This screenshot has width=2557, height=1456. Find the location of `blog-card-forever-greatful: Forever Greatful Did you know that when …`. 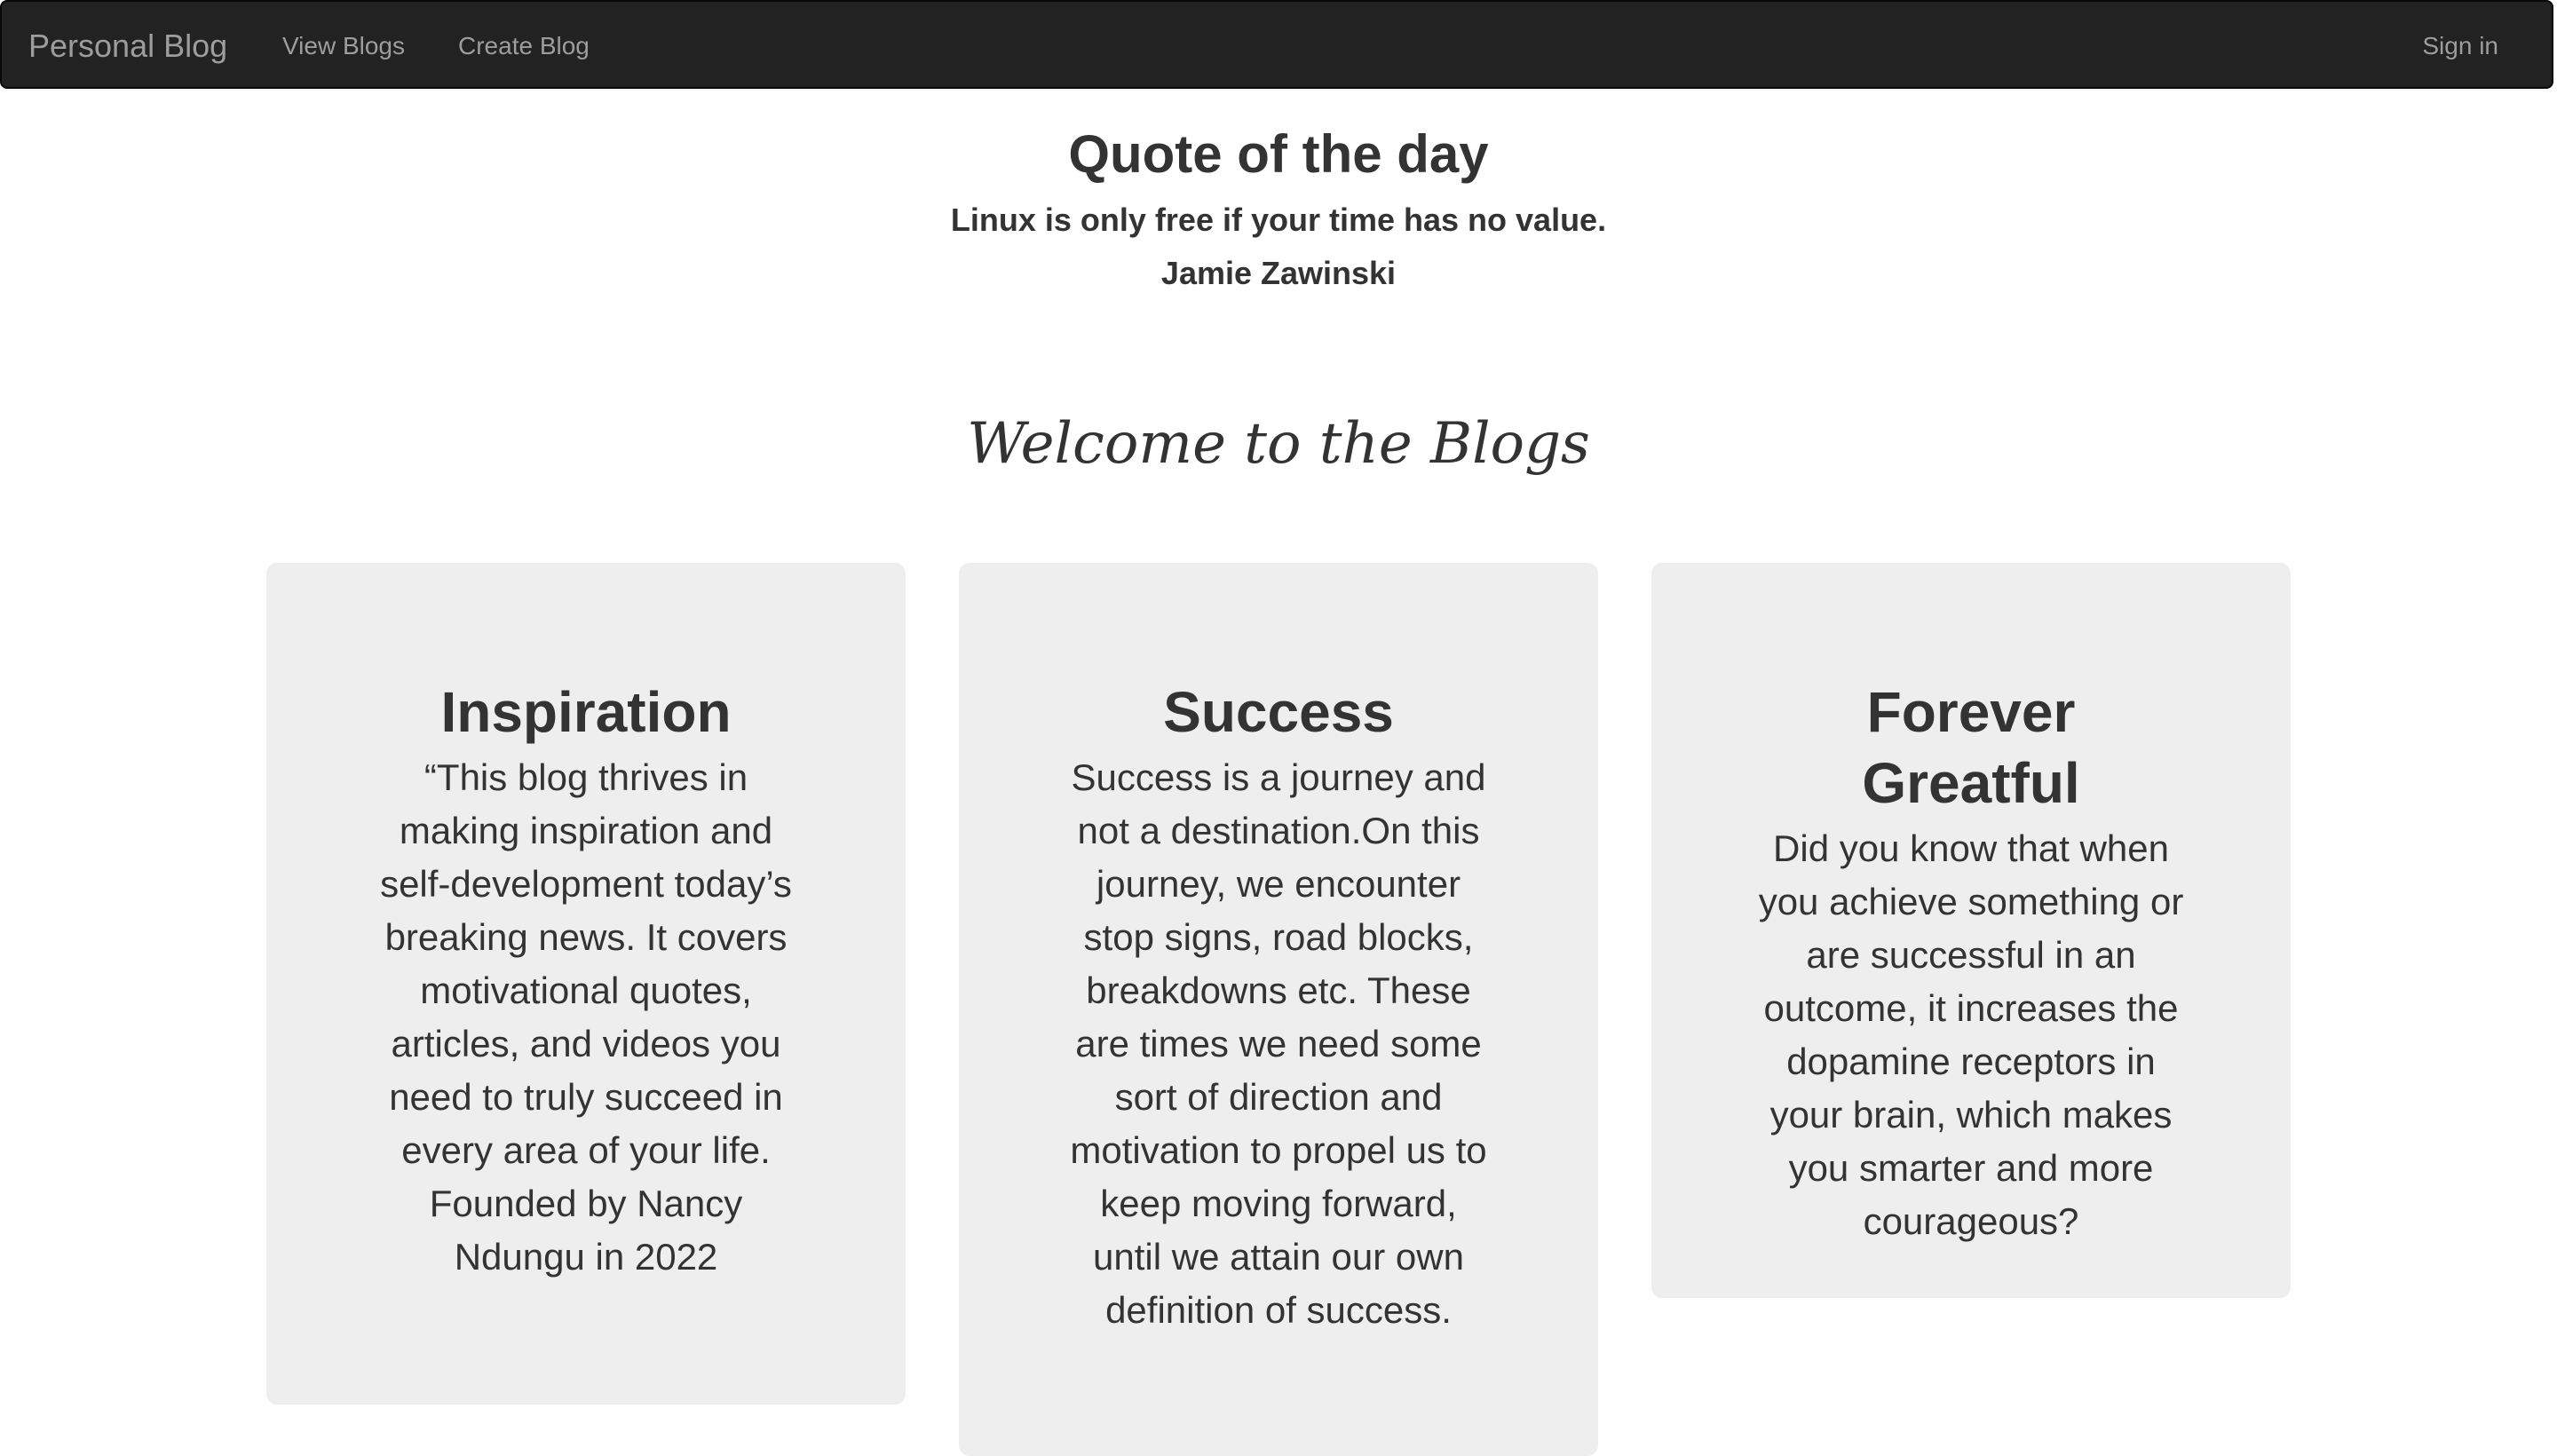

blog-card-forever-greatful: Forever Greatful Did you know that when … is located at coordinates (1971, 930).